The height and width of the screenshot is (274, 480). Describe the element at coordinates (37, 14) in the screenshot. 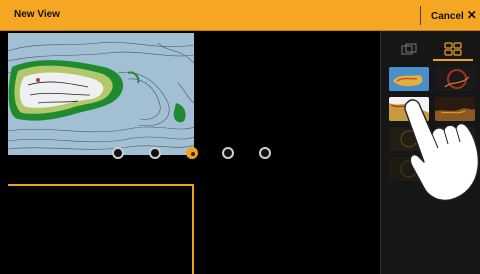

I see `page-title: New View` at that location.